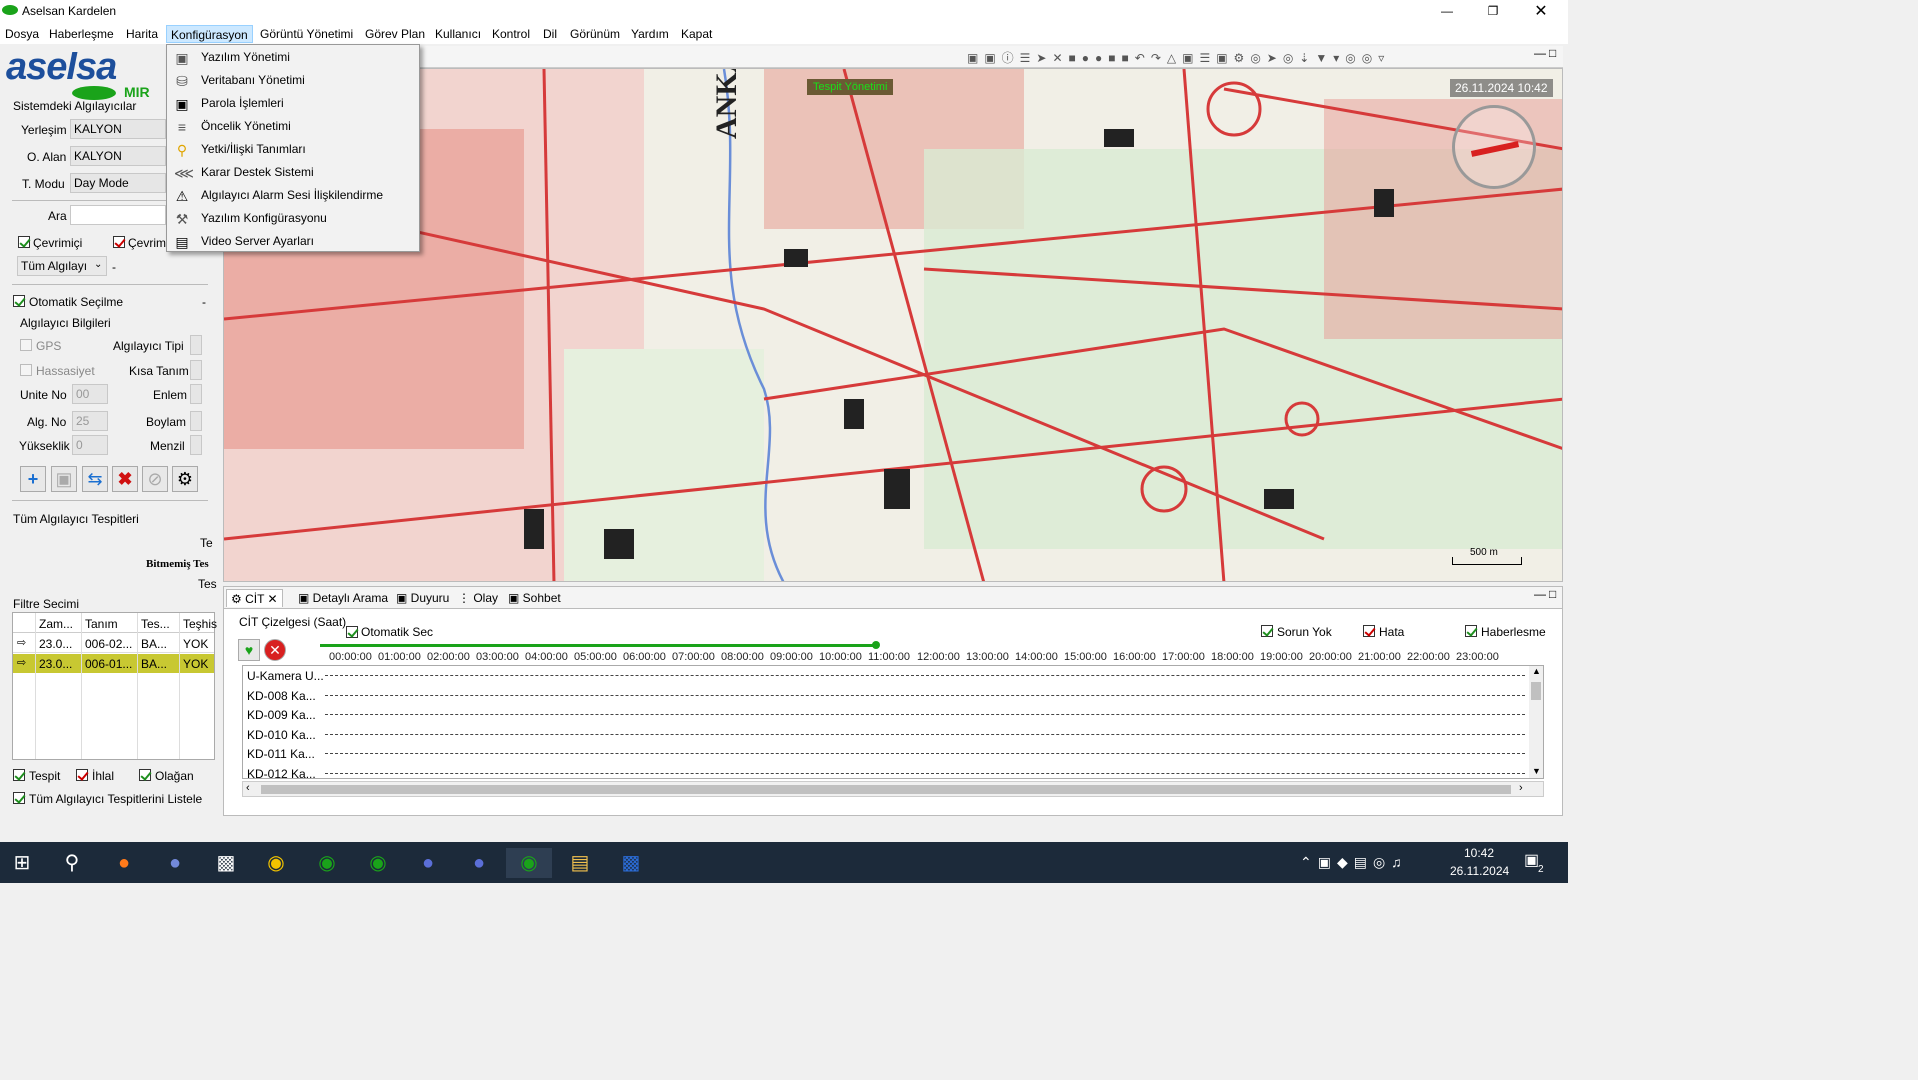  Describe the element at coordinates (196, 421) in the screenshot. I see `boylam-field` at that location.